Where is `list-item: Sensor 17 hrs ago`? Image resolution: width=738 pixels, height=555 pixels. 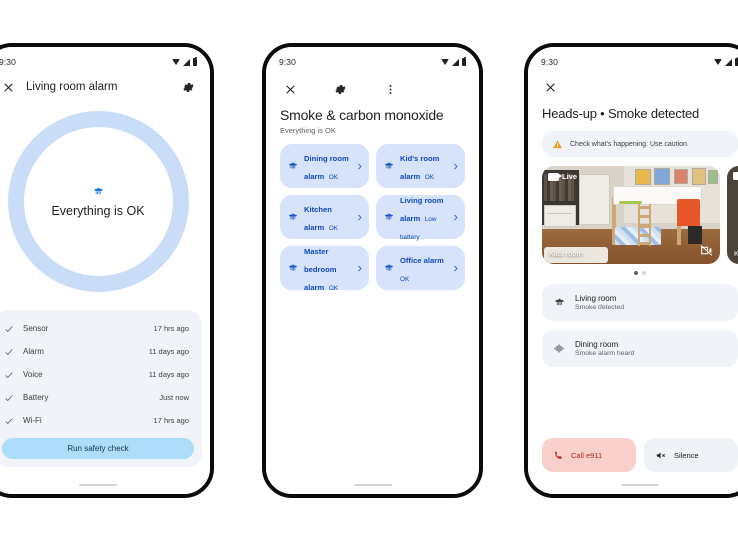
list-item: Sensor 17 hrs ago is located at coordinates (98, 328).